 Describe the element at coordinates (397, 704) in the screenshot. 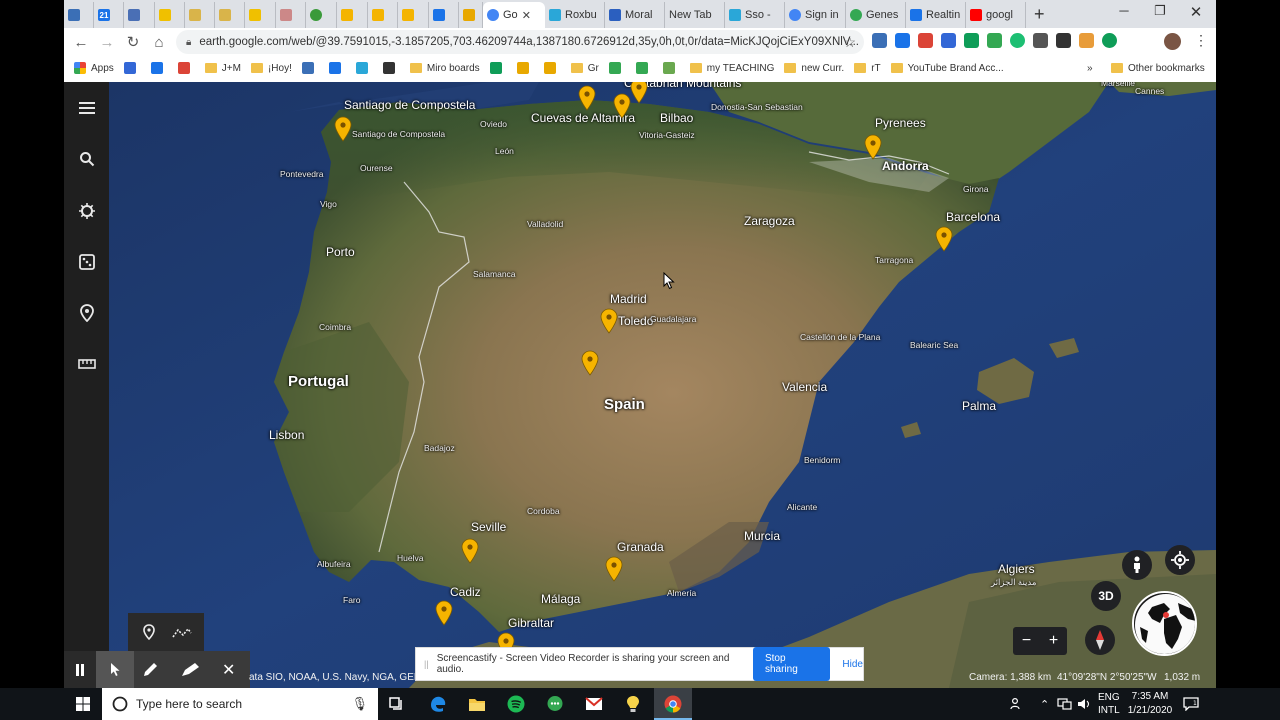

I see `task-view-icon` at that location.